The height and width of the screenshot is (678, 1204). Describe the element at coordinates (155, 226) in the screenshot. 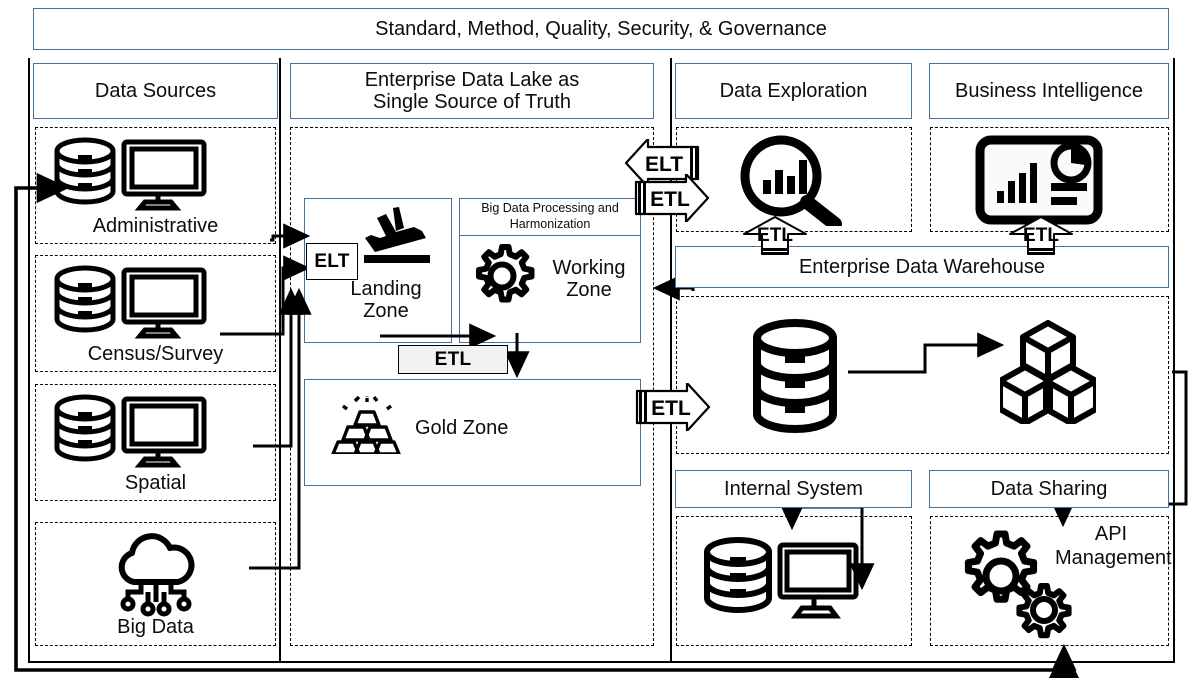

I see `source-label-administrative: Administrative` at that location.